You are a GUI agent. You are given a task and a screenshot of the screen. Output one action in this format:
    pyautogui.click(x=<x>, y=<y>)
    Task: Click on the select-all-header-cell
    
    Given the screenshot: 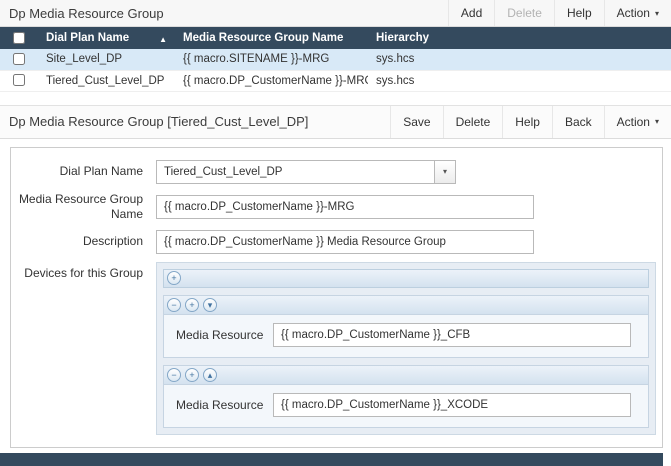 What is the action you would take?
    pyautogui.click(x=19, y=38)
    